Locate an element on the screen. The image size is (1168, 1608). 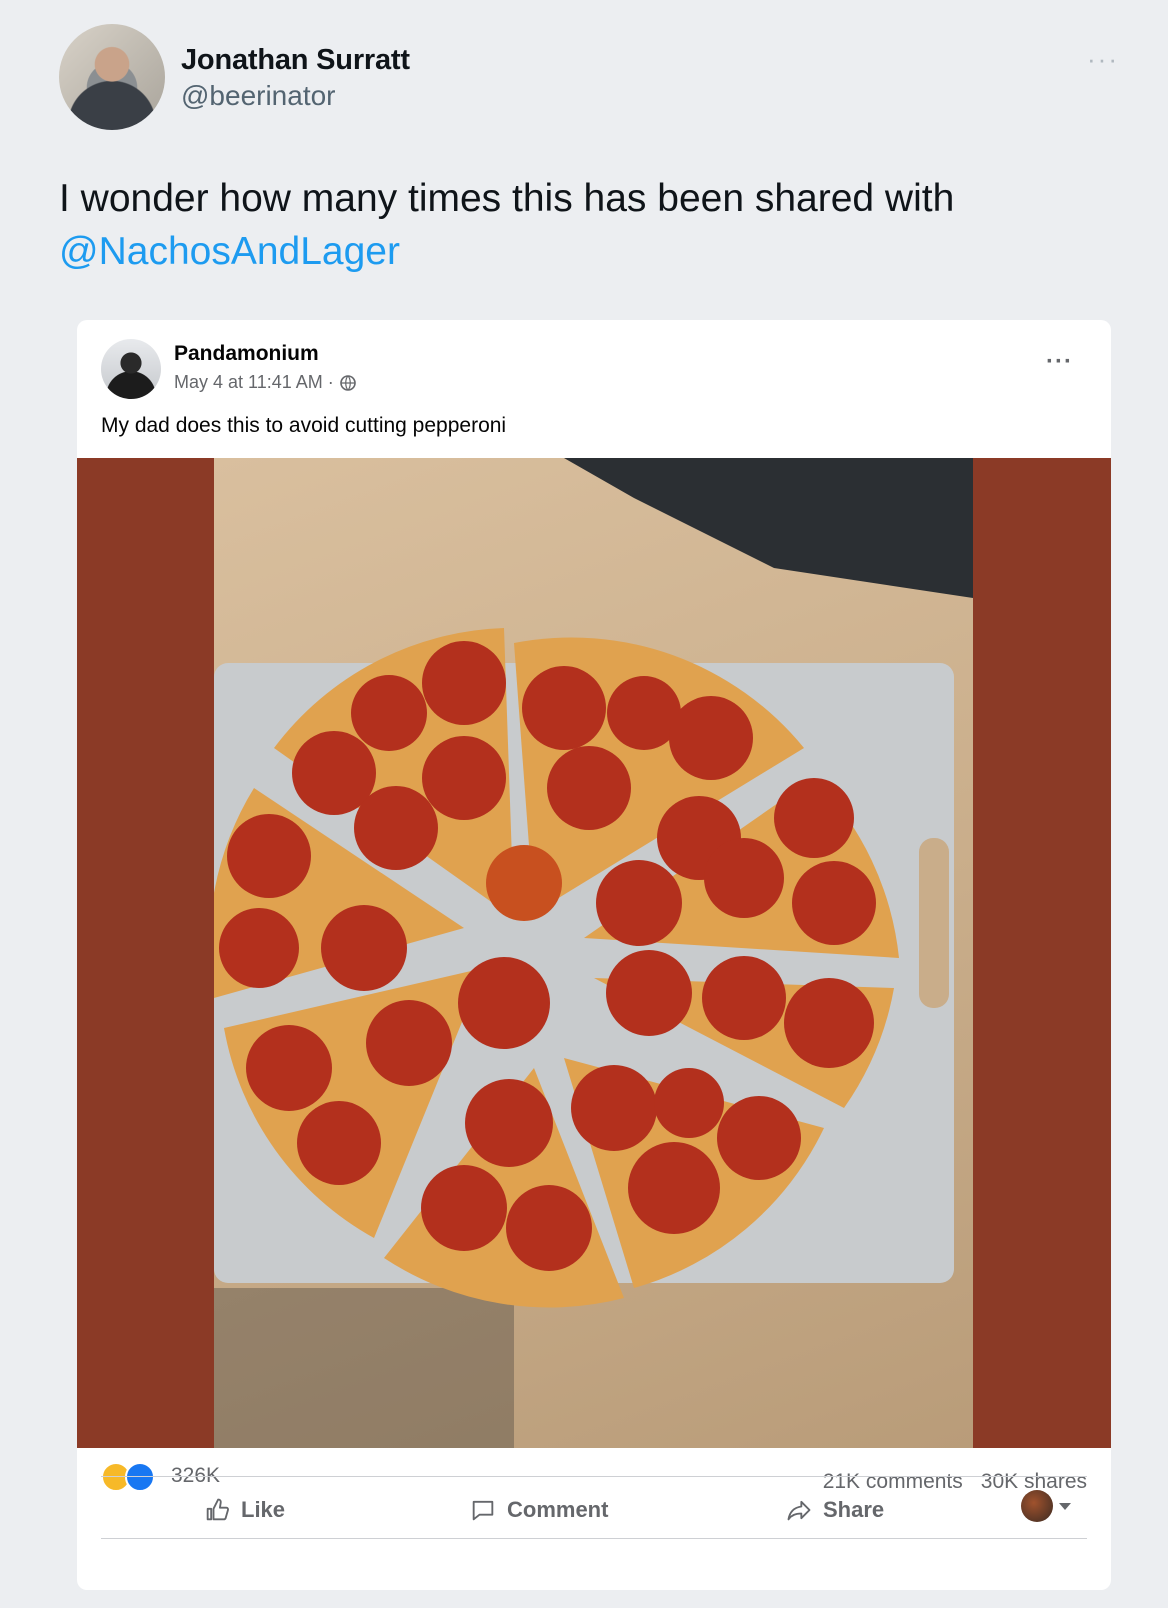
mention-link: @NachosAndLager is located at coordinates (229, 251).